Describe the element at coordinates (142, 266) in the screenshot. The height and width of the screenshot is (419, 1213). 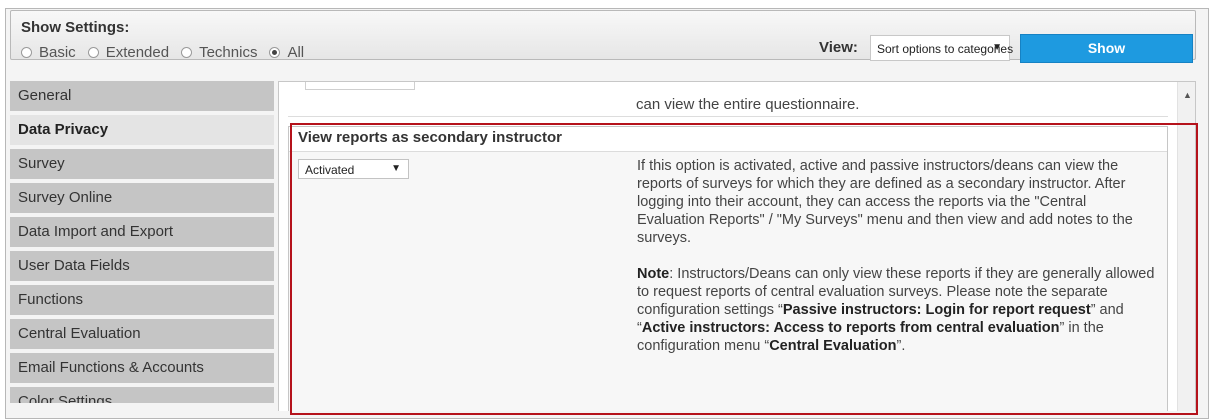
I see `sidebar-item-user-data-fields: User Data Fields` at that location.